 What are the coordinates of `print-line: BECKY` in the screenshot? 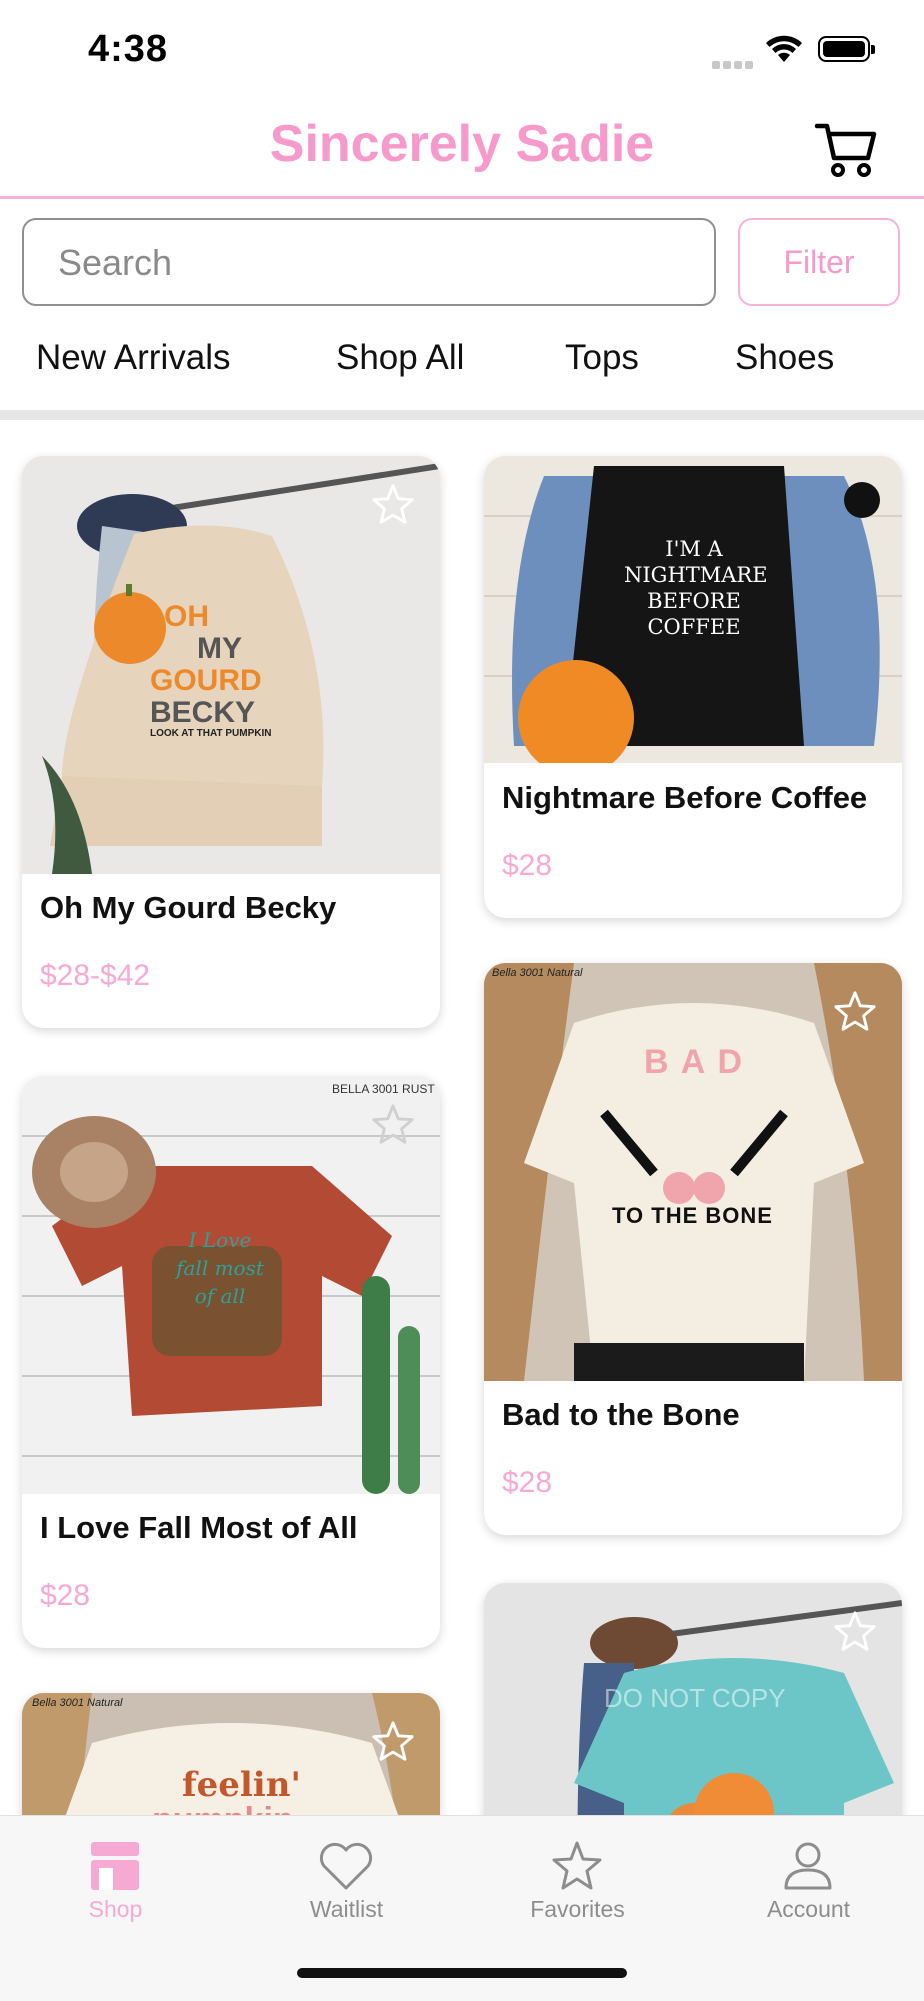 It's located at (203, 712).